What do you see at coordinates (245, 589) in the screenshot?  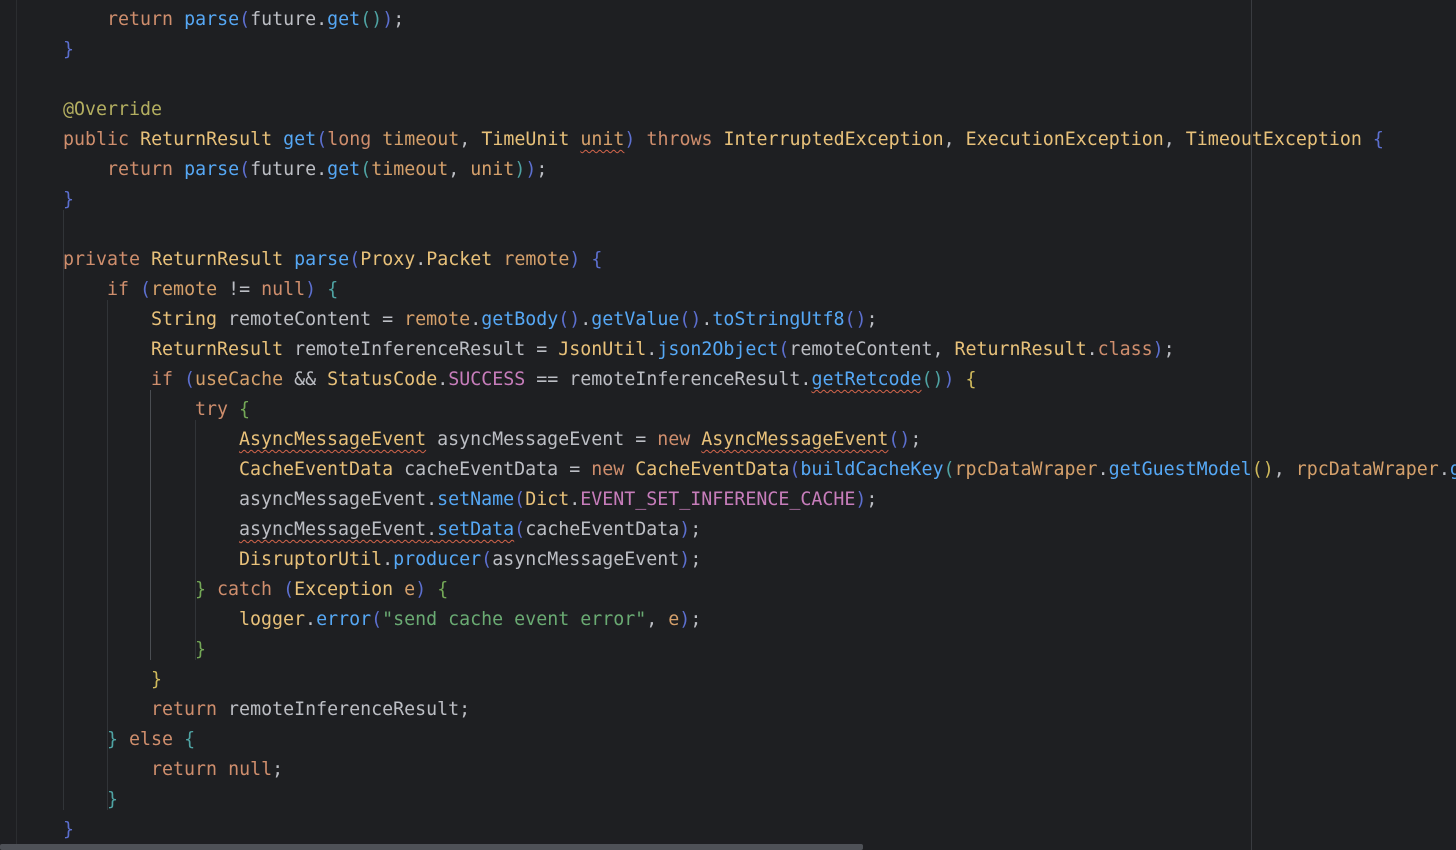 I see `code-token: catch` at bounding box center [245, 589].